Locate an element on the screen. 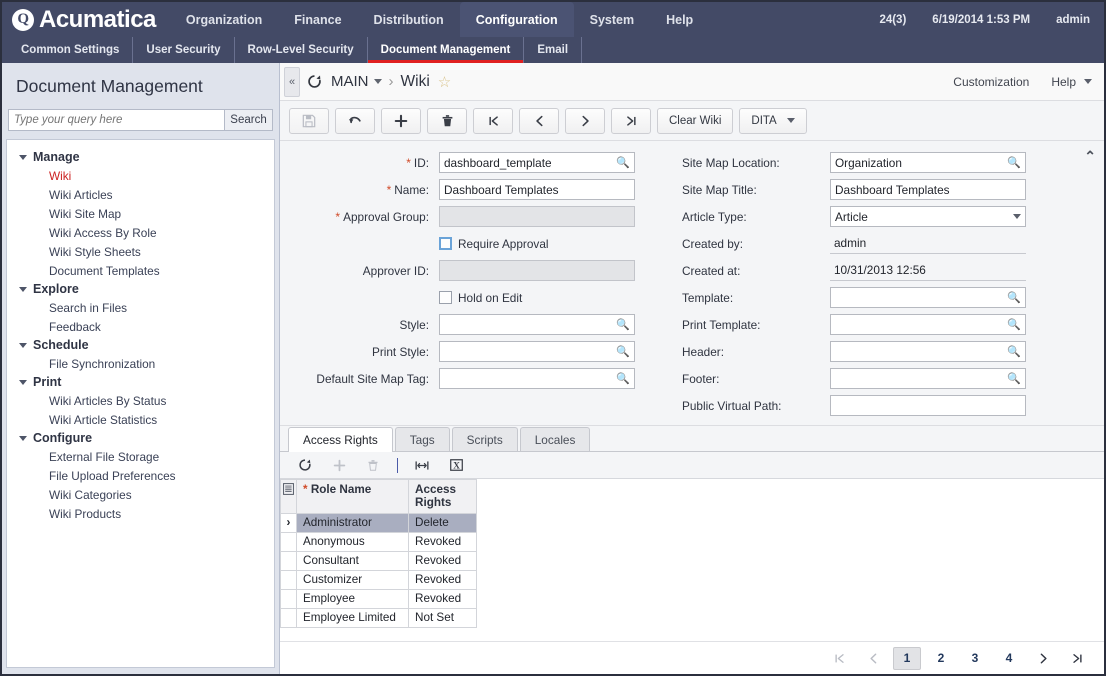 The width and height of the screenshot is (1106, 676). footer-input: 🔍 is located at coordinates (928, 378).